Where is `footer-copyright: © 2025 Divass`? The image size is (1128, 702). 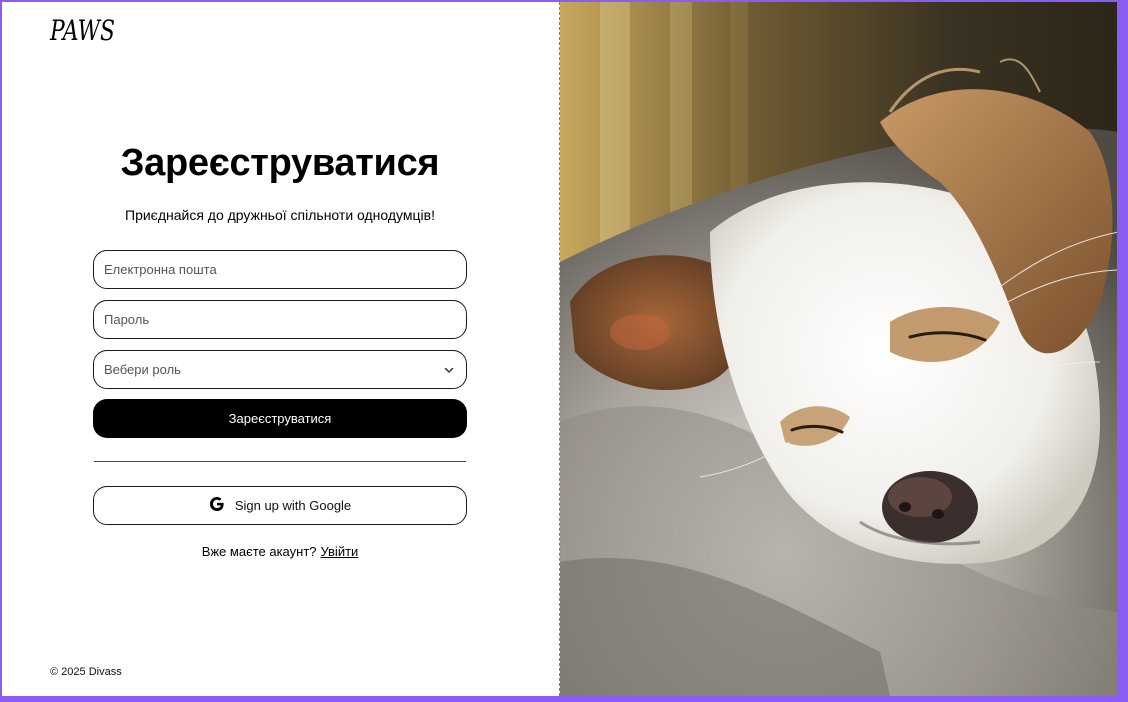 footer-copyright: © 2025 Divass is located at coordinates (86, 672).